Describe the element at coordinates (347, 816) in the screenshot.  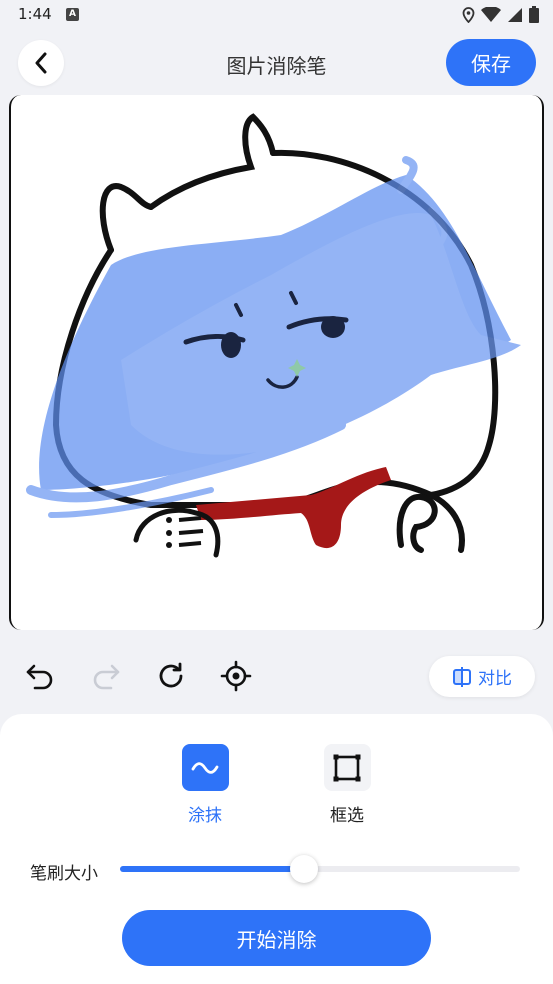
I see `mode-box-label: 框选` at that location.